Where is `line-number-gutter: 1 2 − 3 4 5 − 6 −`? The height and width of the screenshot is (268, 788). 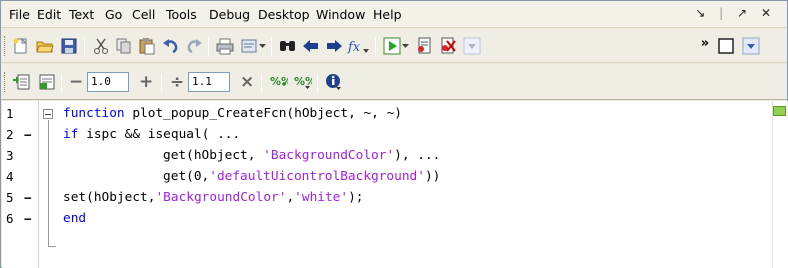
line-number-gutter: 1 2 − 3 4 5 − 6 − is located at coordinates (20, 184).